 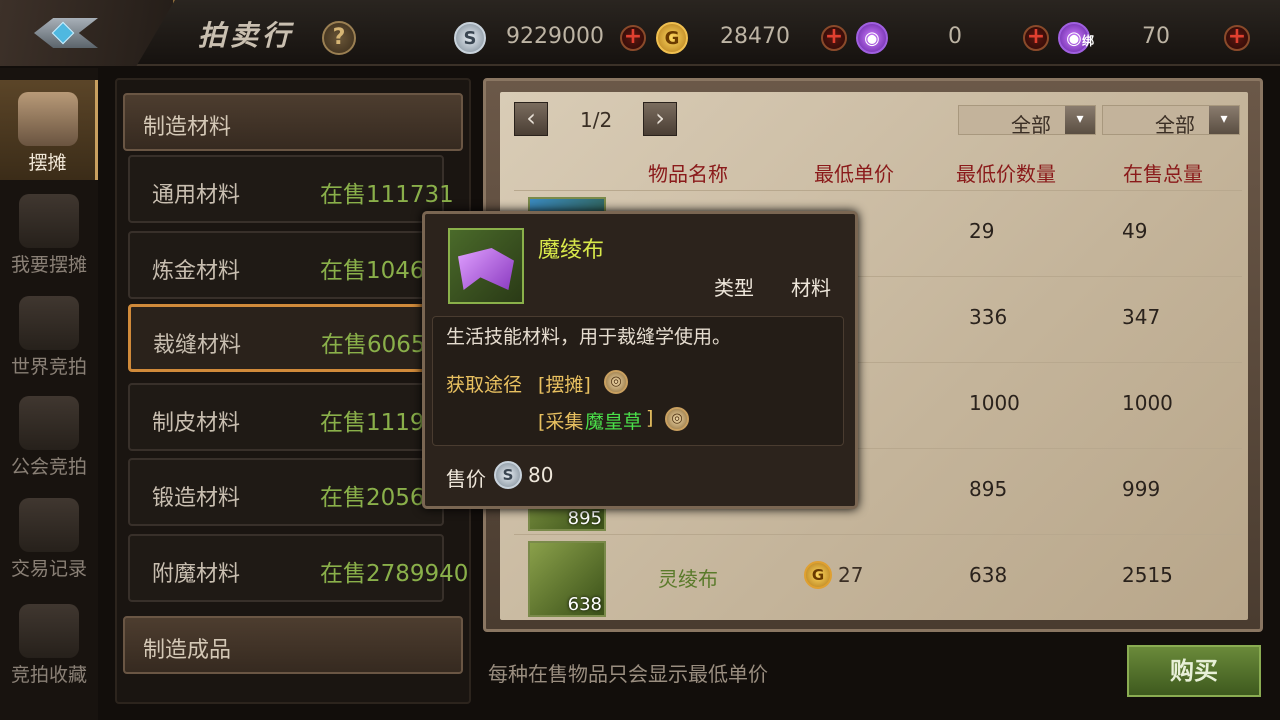 I want to click on category-name: 附魔材料, so click(x=196, y=574).